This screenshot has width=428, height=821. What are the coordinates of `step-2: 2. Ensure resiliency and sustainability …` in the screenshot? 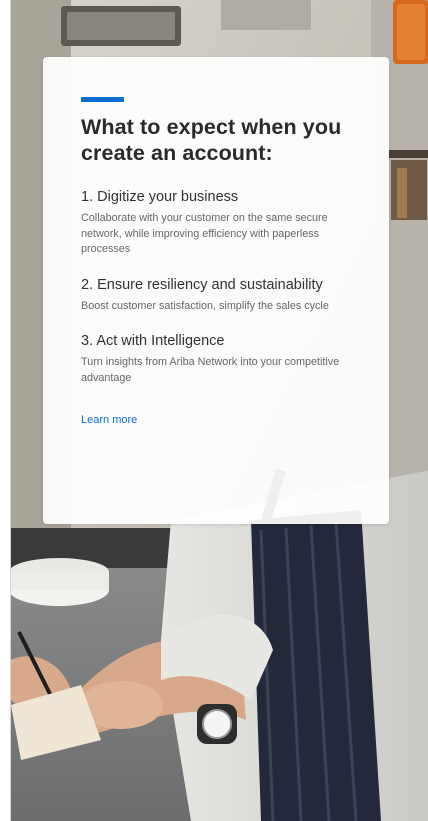 It's located at (216, 295).